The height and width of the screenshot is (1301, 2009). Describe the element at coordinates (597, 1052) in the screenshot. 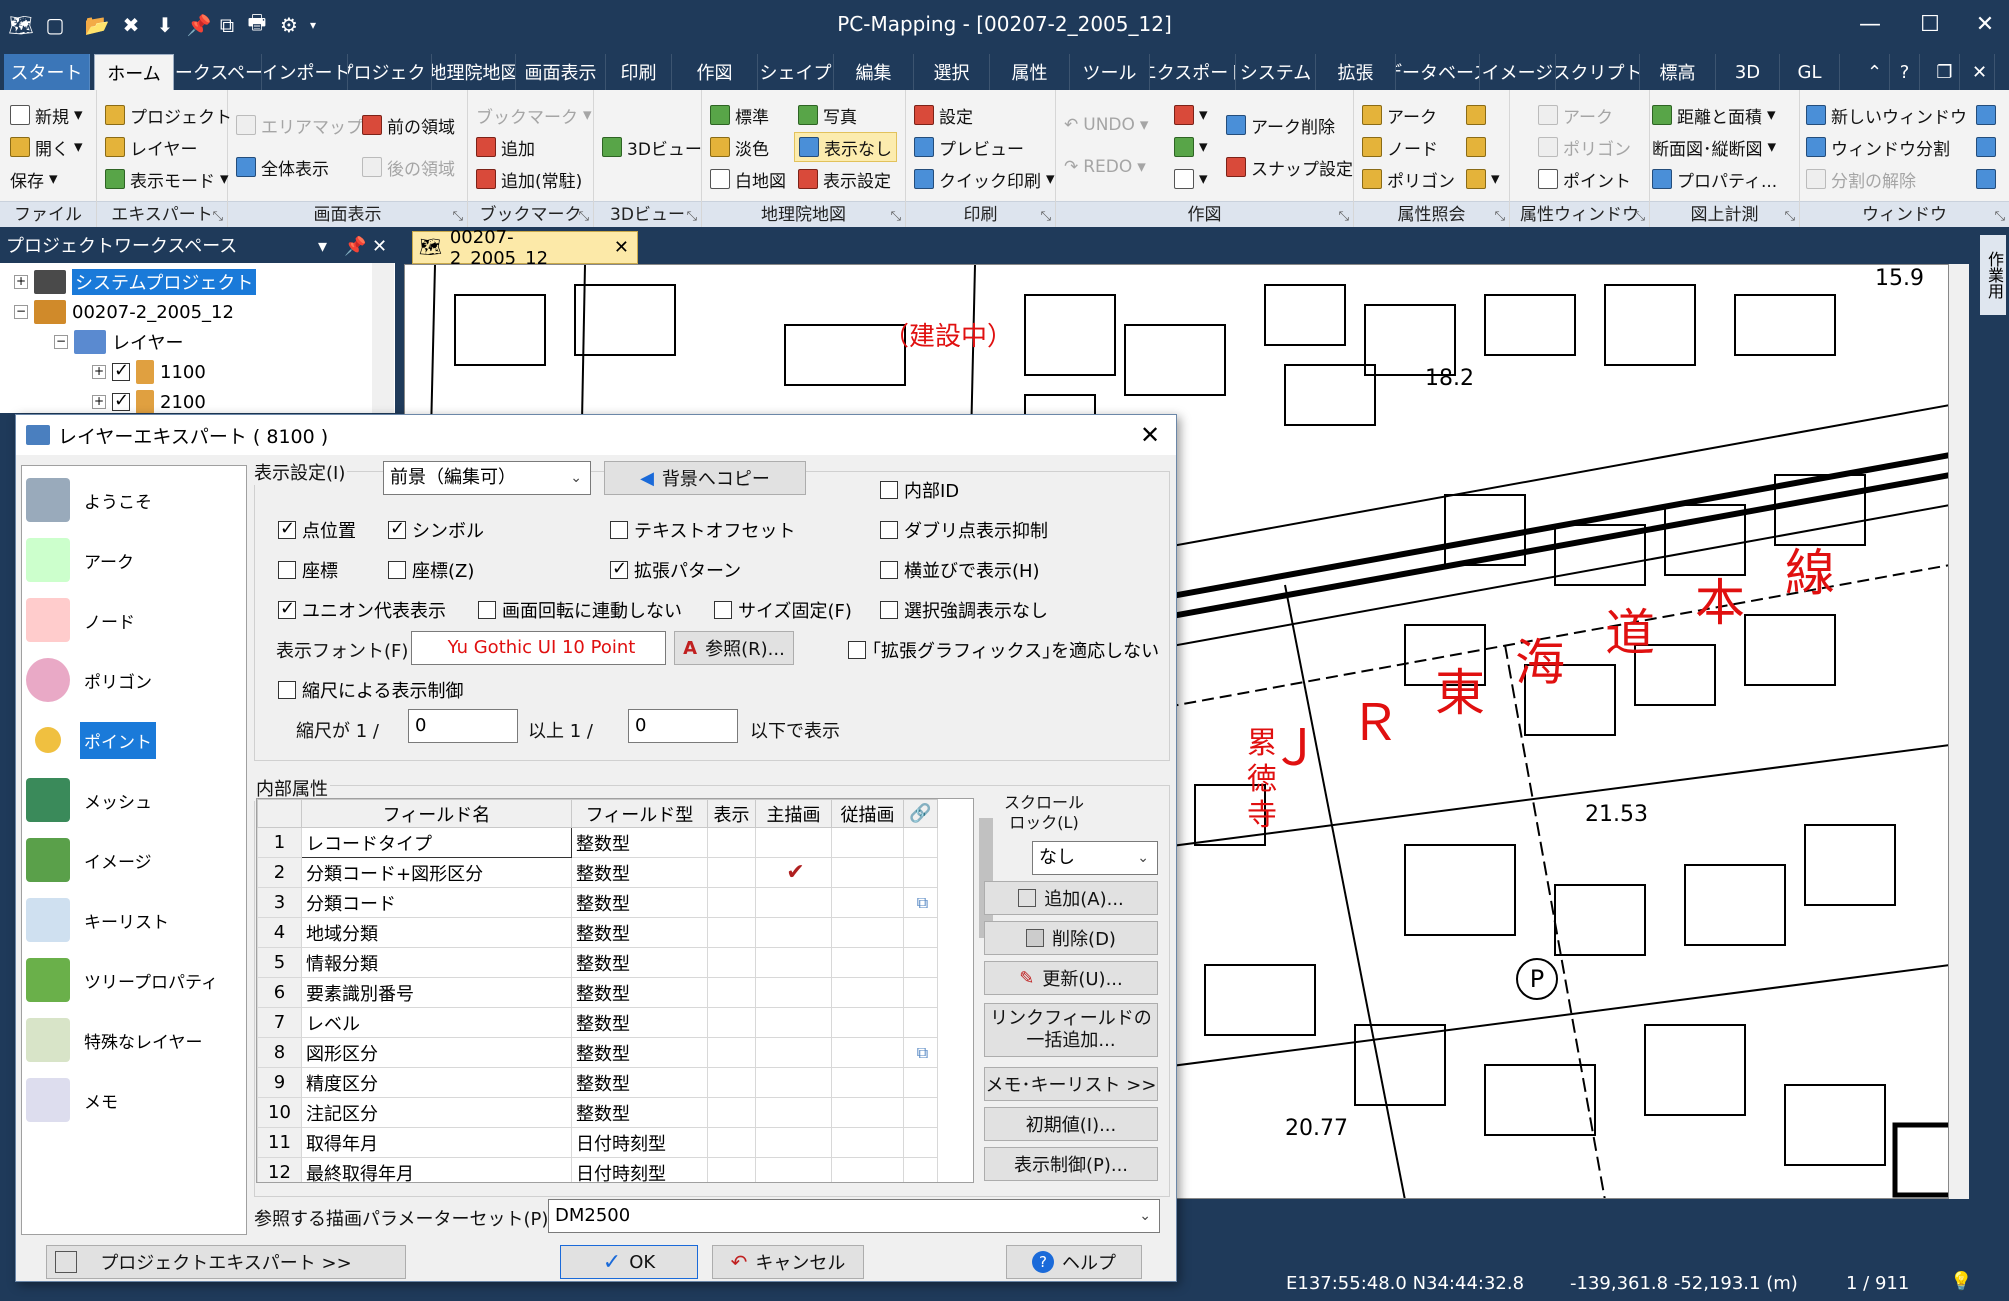

I see `table-row: 8 図形区分 整数型 ⧉` at that location.